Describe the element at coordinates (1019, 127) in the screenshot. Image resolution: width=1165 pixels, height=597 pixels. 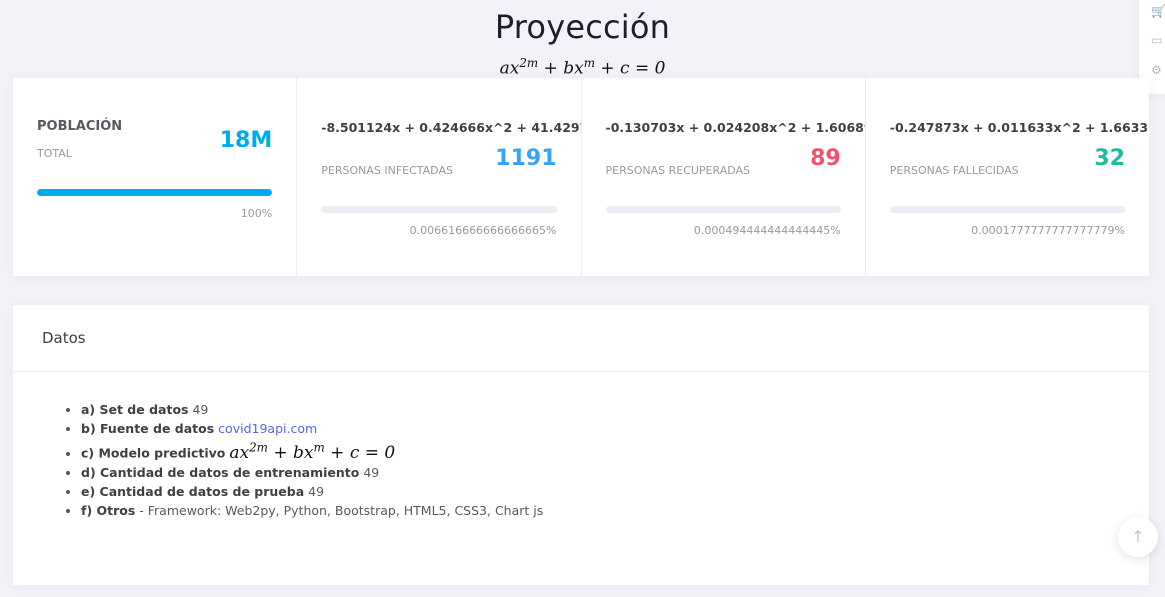
I see `stat-equation: -0.247873x + 0.011633x^2 + 1.663377` at that location.